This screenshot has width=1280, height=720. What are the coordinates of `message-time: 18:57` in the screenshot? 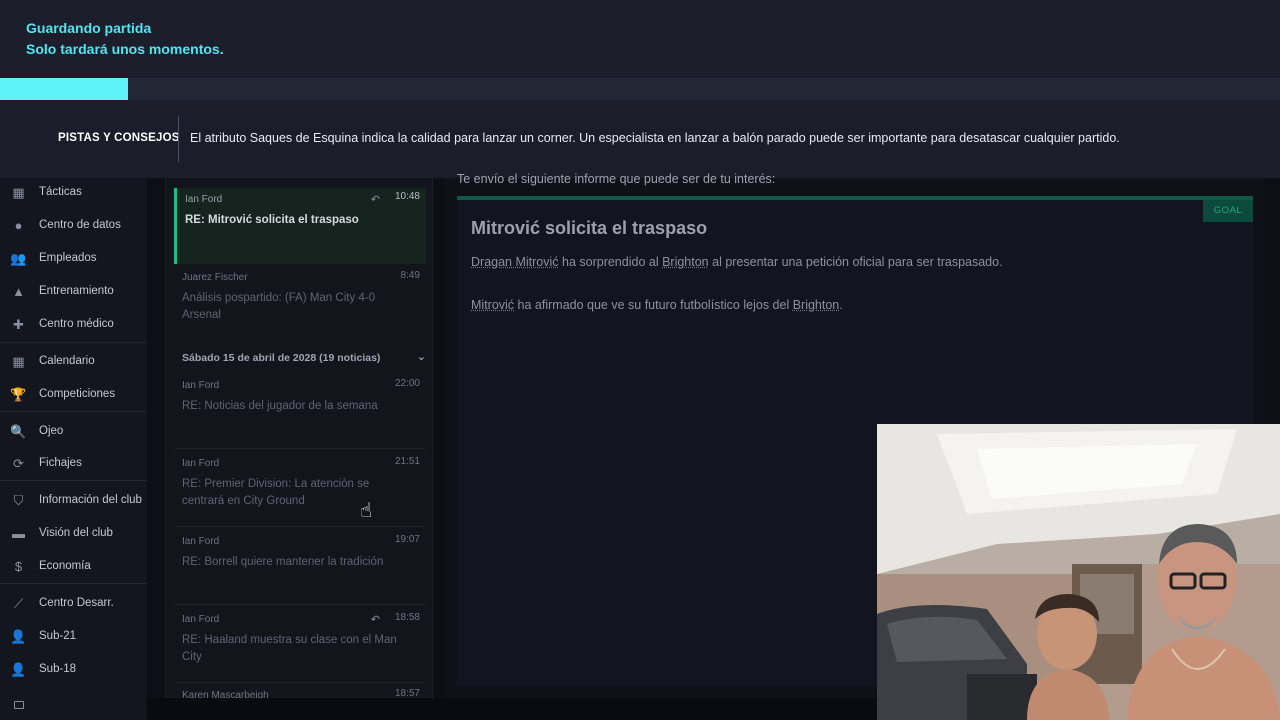 It's located at (407, 693).